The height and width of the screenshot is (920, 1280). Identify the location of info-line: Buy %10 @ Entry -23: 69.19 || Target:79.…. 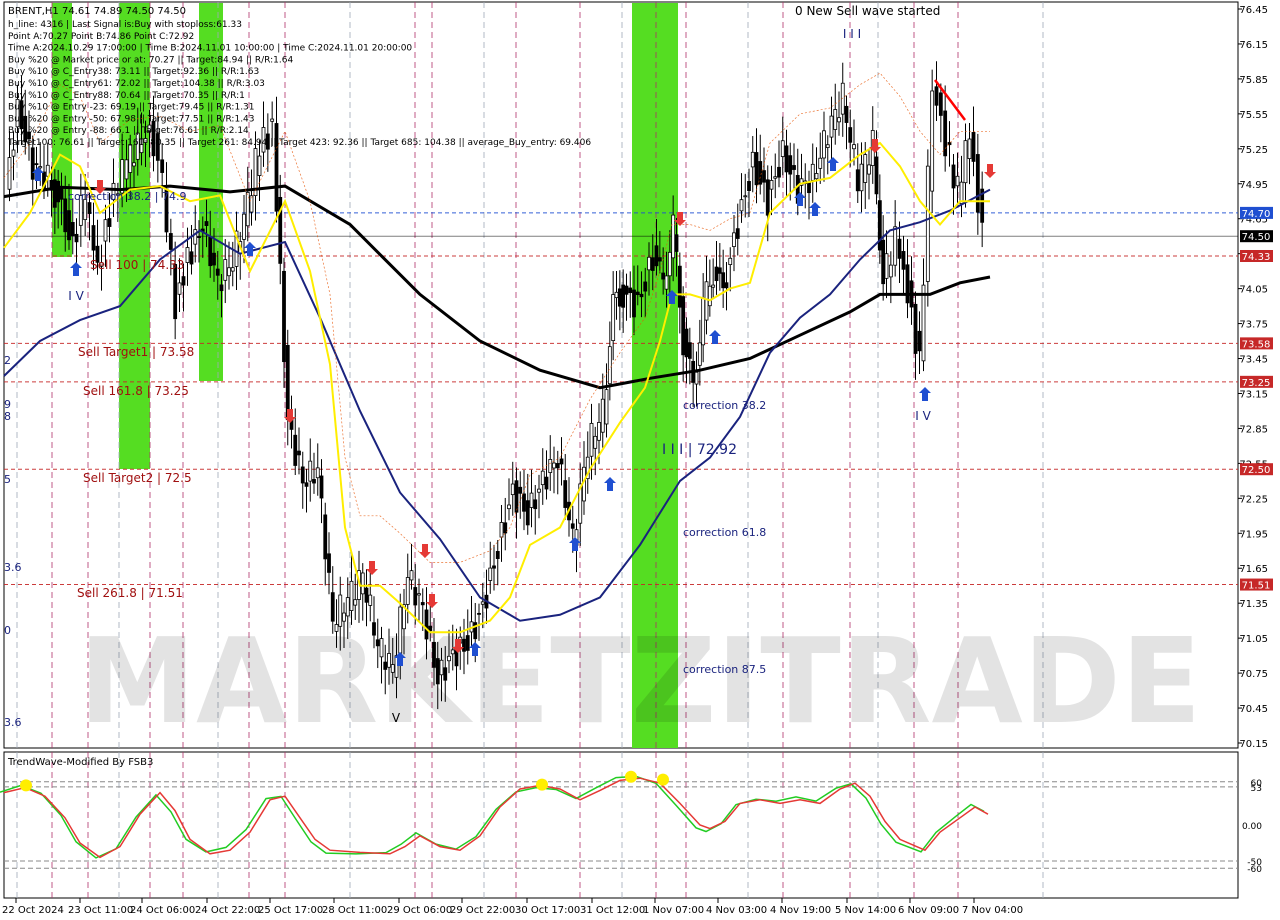
(131, 108).